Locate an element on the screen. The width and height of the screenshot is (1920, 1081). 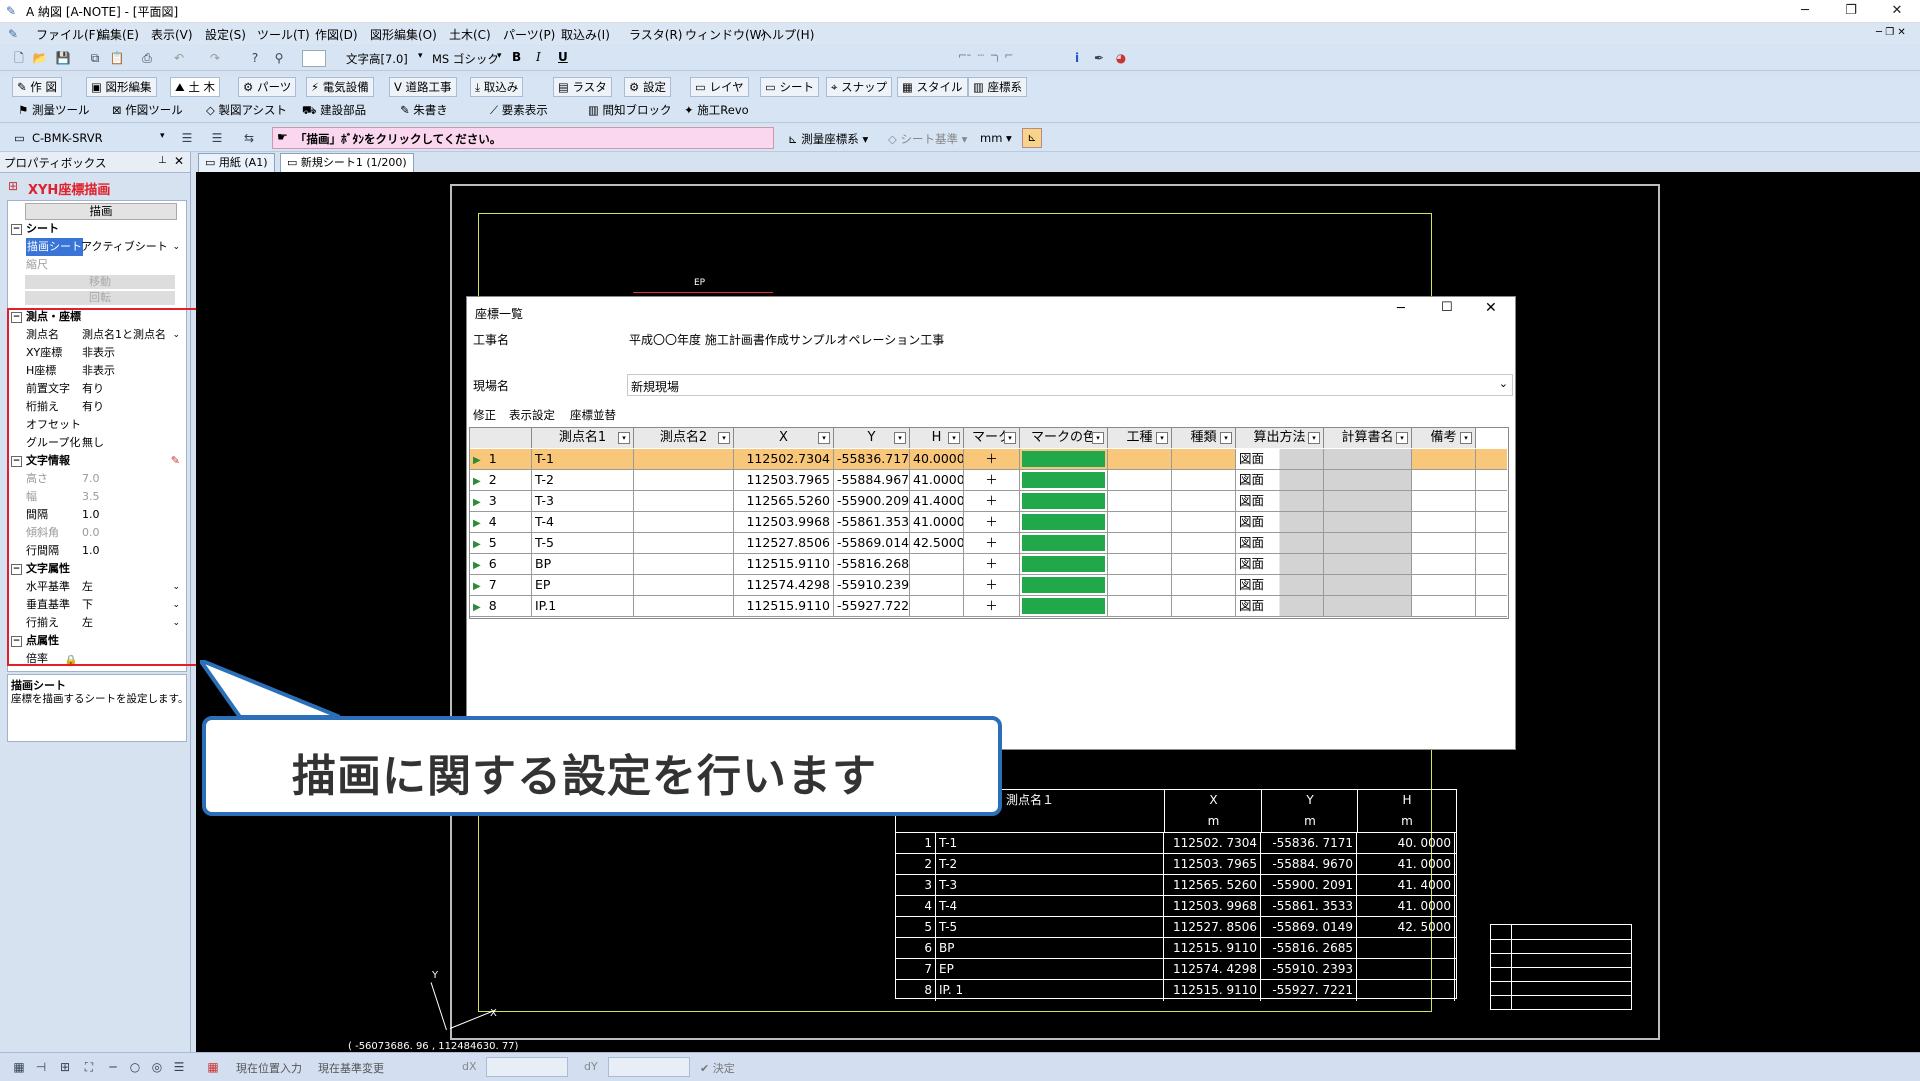
dialog-close-button: ✕ is located at coordinates (1491, 308).